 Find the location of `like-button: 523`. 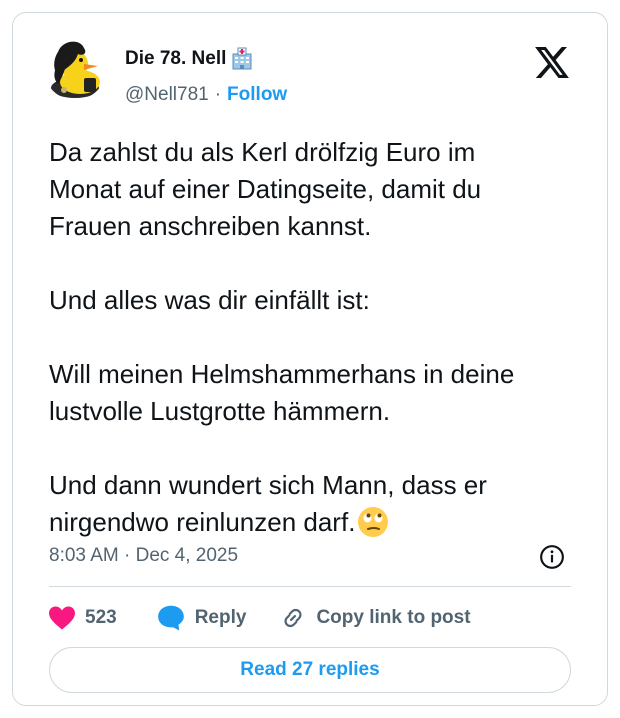

like-button: 523 is located at coordinates (83, 618).